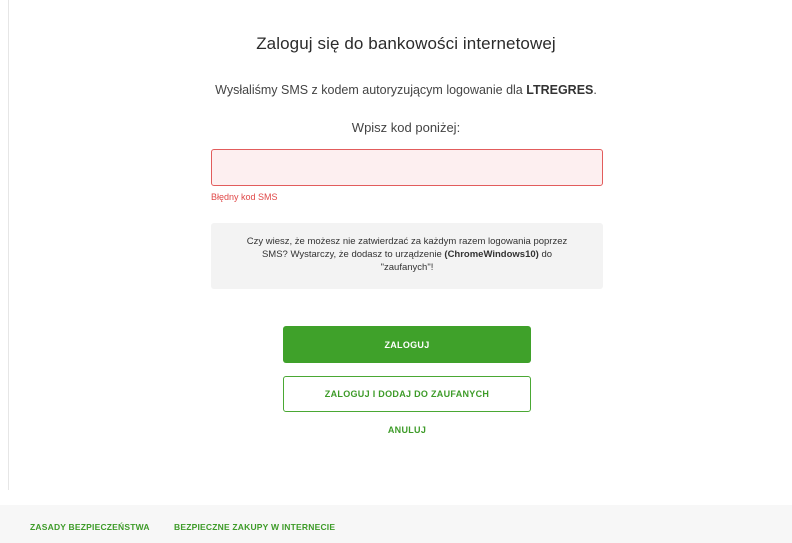  What do you see at coordinates (254, 527) in the screenshot?
I see `footer-link-safe-shopping: BEZPIECZNE ZAKUPY W INTERNECIE` at bounding box center [254, 527].